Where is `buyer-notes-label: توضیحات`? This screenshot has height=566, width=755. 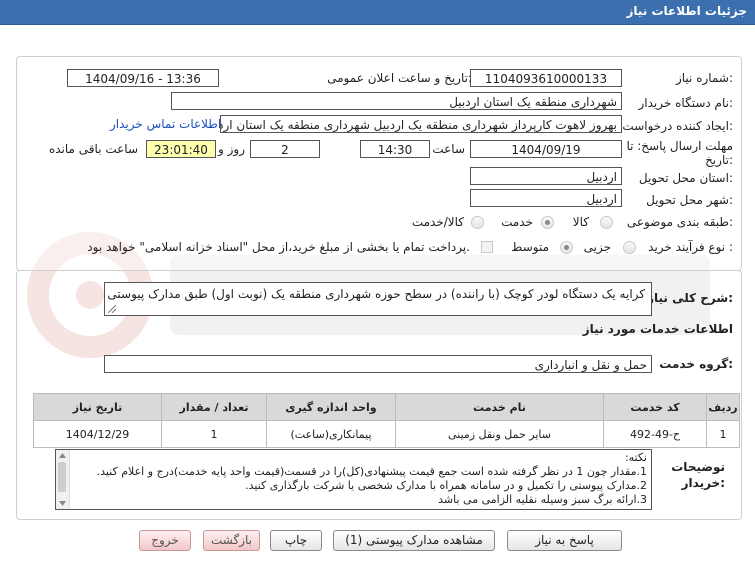 buyer-notes-label: توضیحات is located at coordinates (698, 467).